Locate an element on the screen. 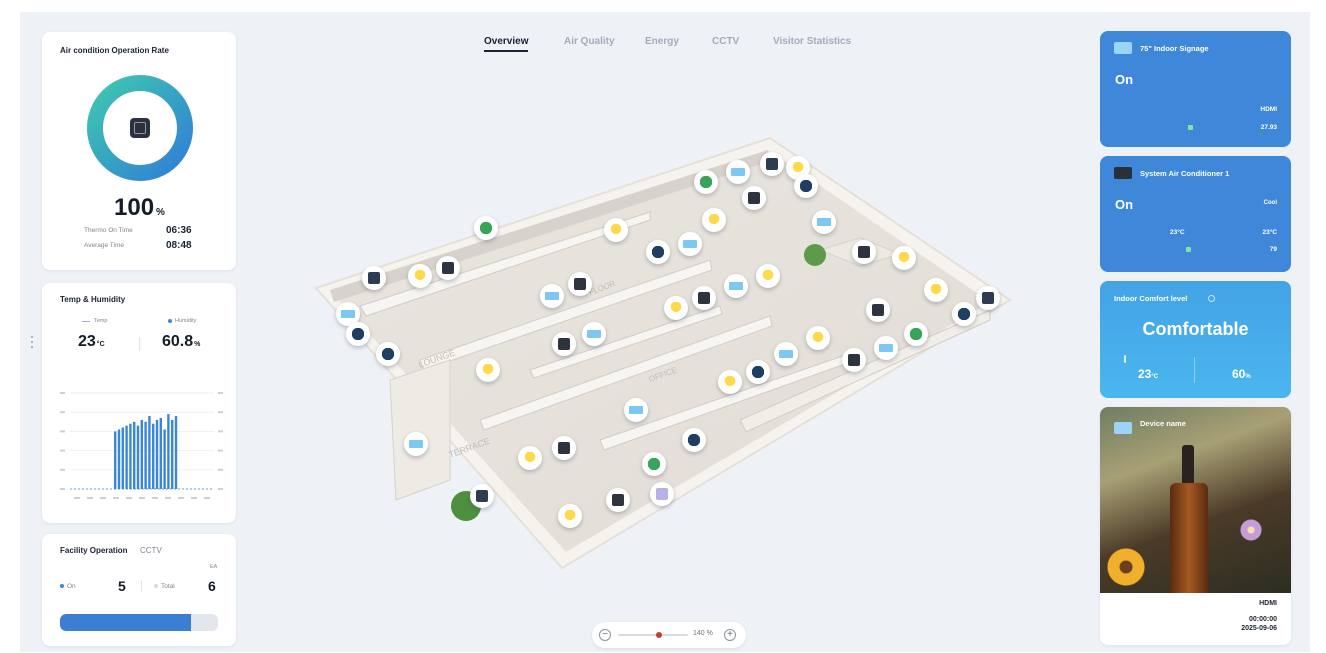  chart-x-tick is located at coordinates (207, 498).